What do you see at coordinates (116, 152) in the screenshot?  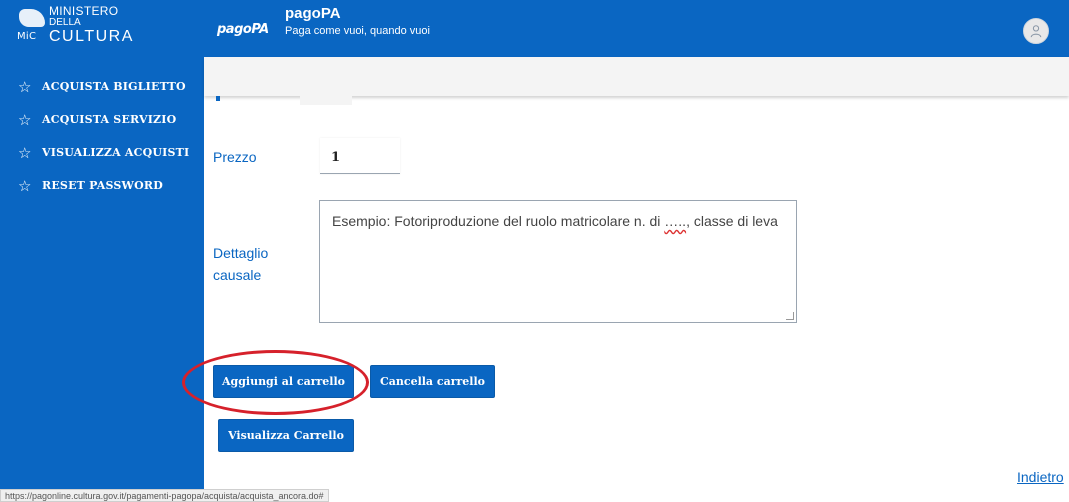 I see `sidebar-item-label: VISUALIZZA ACQUISTI` at bounding box center [116, 152].